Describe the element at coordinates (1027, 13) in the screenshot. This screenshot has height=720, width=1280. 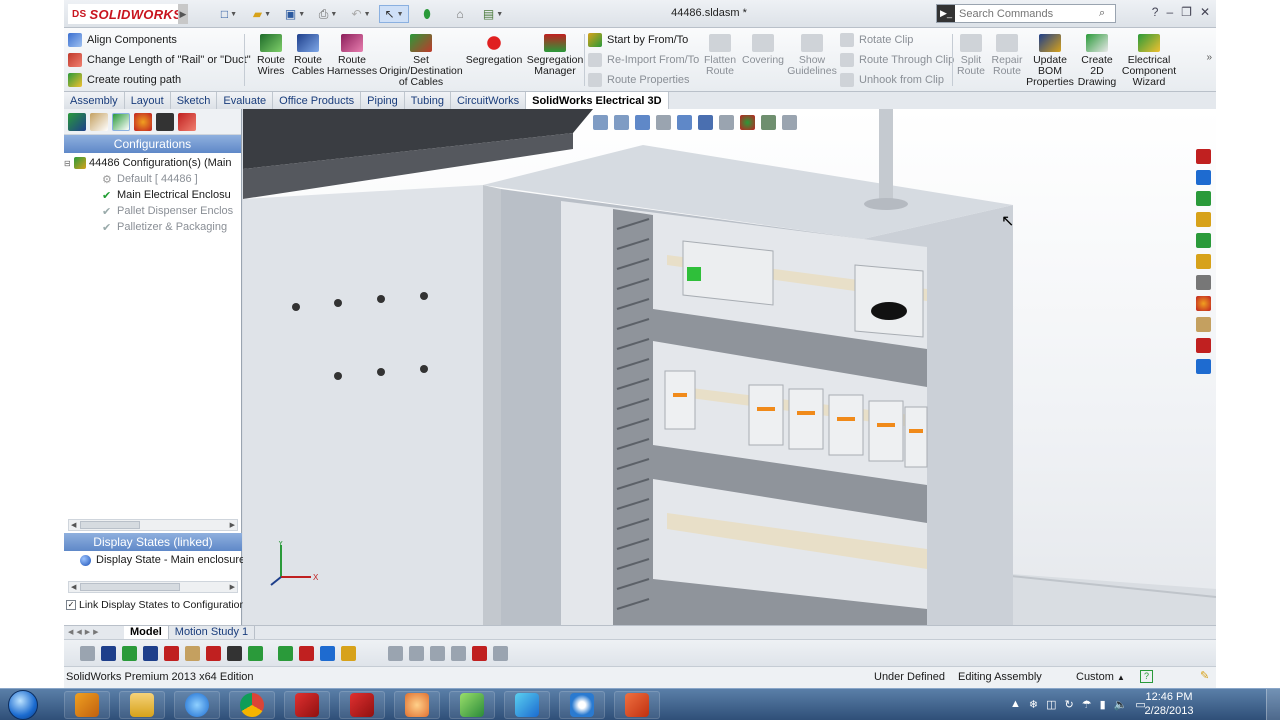
I see `search-input` at that location.